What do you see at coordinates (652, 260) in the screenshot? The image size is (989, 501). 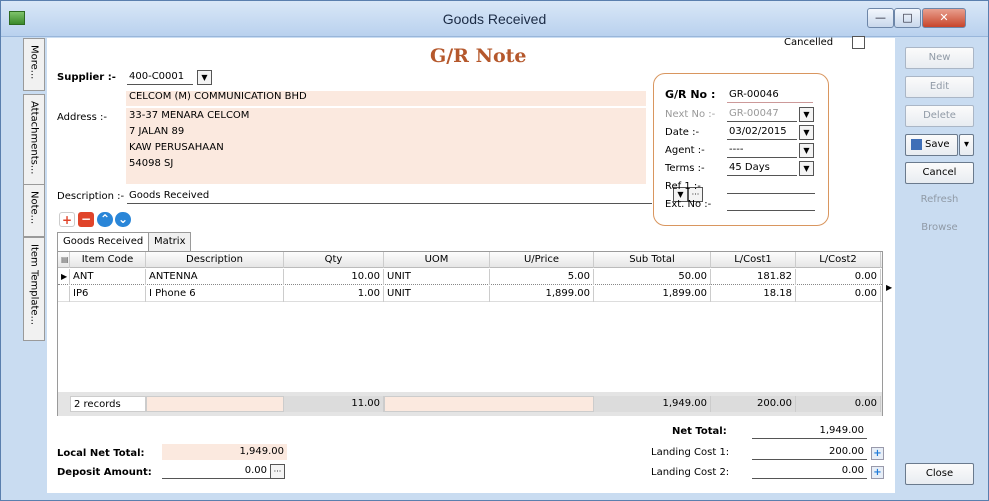 I see `col-sub-total: Sub Total` at bounding box center [652, 260].